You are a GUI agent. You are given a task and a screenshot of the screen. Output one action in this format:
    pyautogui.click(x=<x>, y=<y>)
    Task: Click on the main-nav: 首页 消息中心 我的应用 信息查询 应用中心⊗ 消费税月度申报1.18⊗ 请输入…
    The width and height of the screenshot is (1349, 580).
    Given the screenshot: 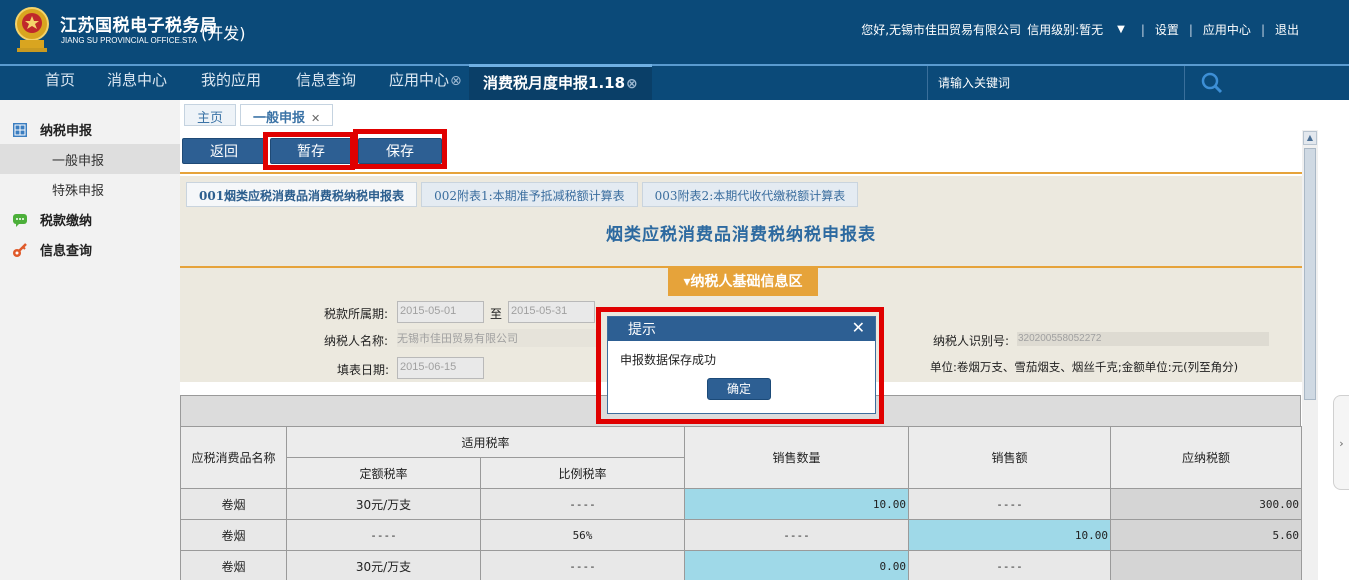 What is the action you would take?
    pyautogui.click(x=674, y=82)
    